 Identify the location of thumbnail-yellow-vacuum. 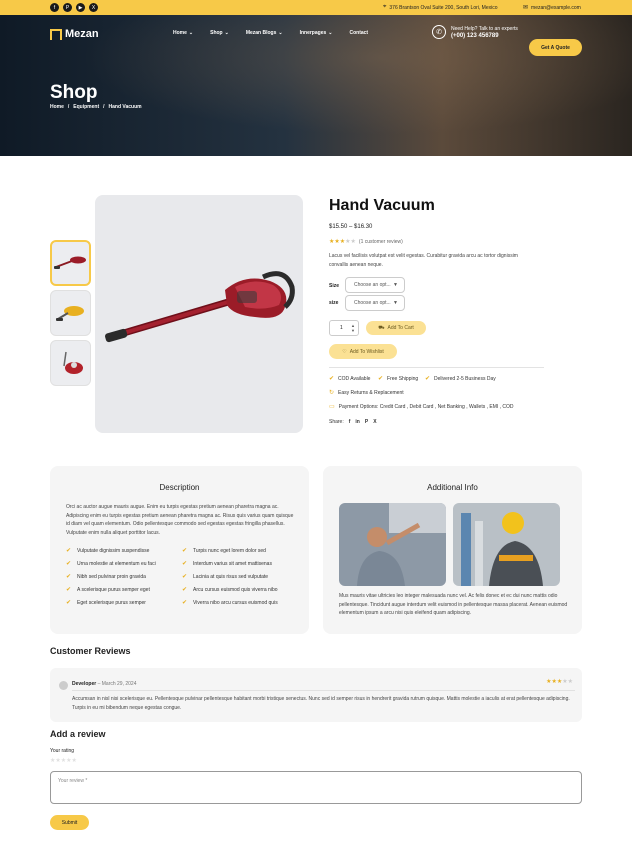
(70, 313).